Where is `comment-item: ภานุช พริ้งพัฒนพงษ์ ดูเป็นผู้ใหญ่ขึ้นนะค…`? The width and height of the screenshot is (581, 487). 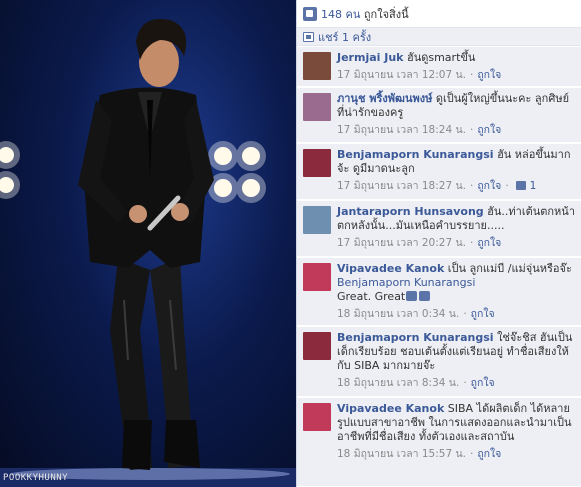
comment-item: ภานุช พริ้งพัฒนพงษ์ ดูเป็นผู้ใหญ่ขึ้นนะค… is located at coordinates (439, 115).